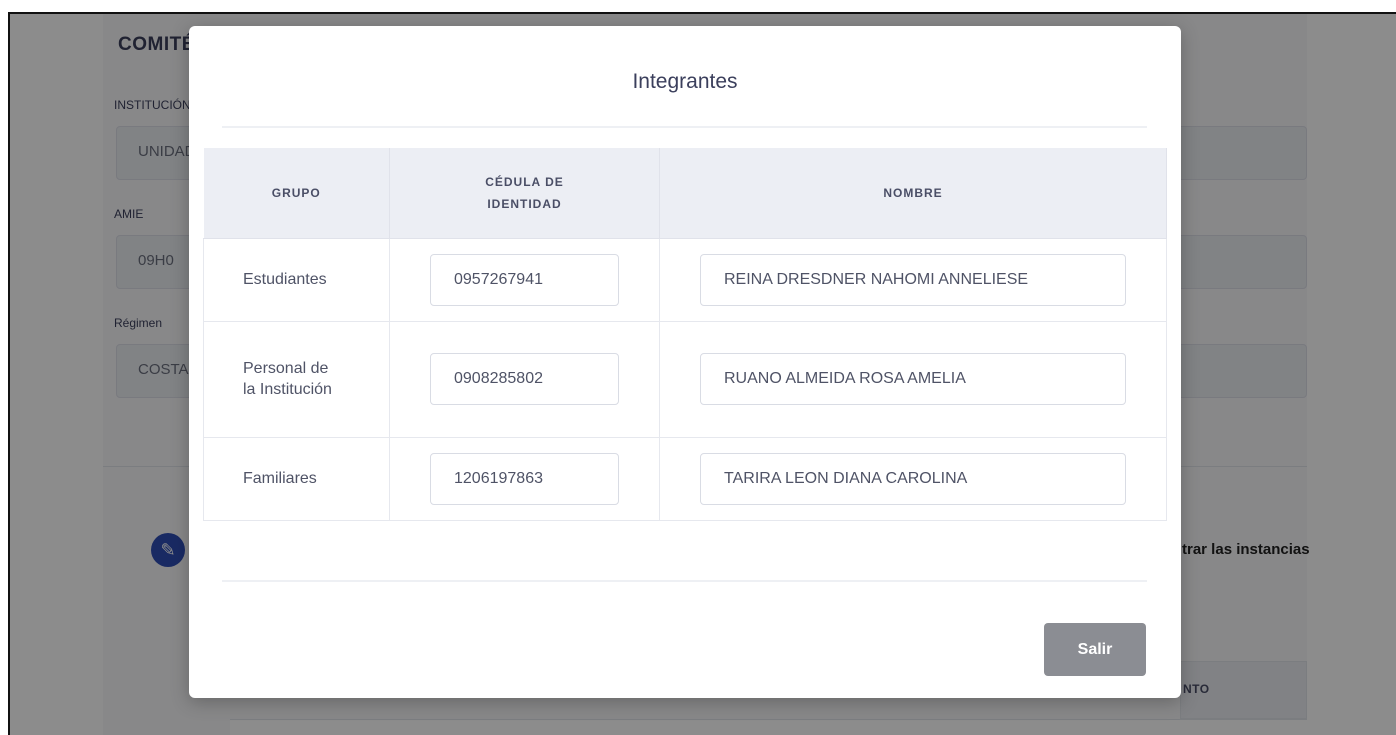  I want to click on column-header-cedula: CÉDULA DE IDENTIDAD, so click(524, 193).